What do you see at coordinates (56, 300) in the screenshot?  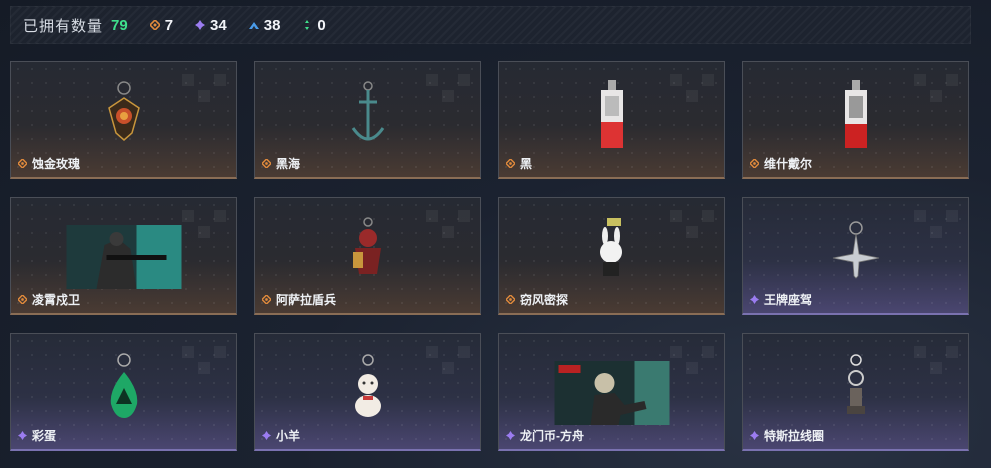 I see `item-name: 凌霄戍卫` at bounding box center [56, 300].